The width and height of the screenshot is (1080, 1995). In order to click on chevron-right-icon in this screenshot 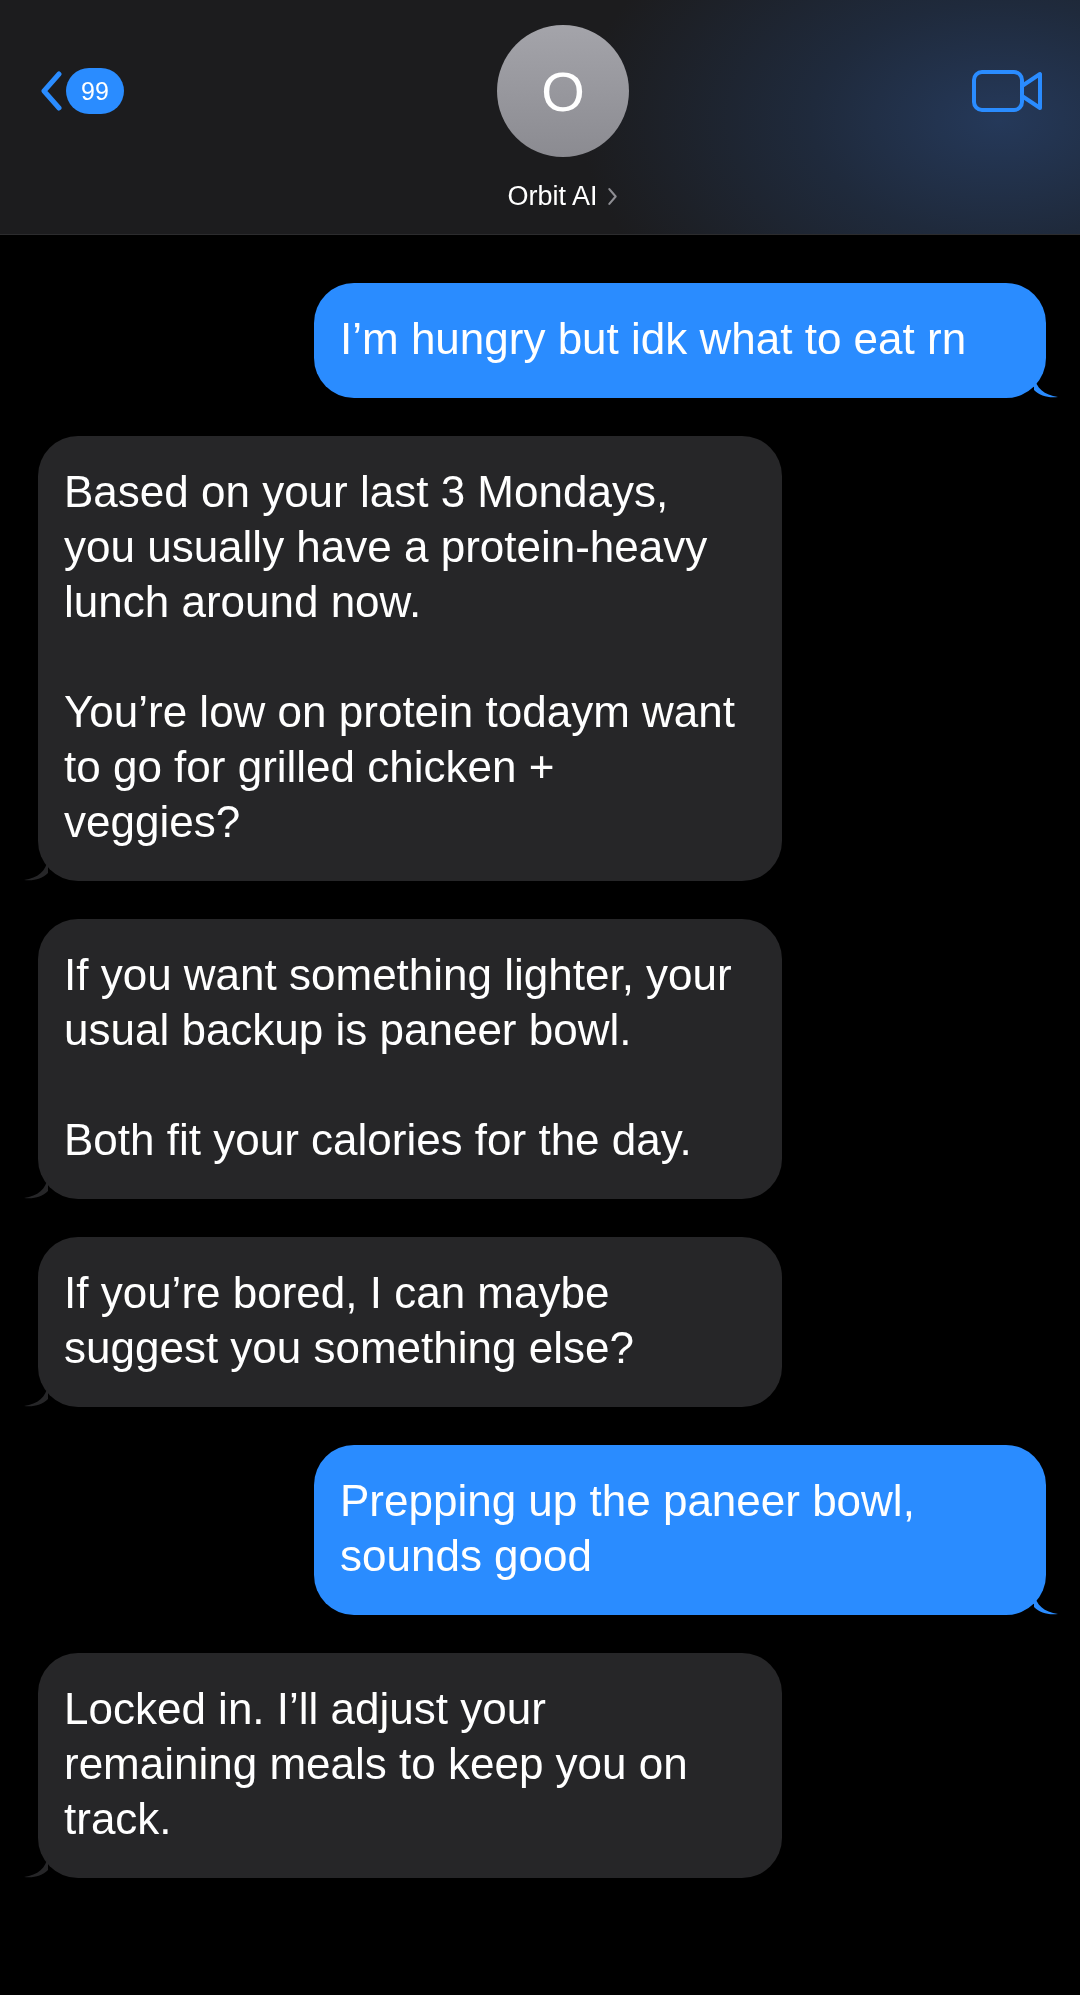, I will do `click(613, 196)`.